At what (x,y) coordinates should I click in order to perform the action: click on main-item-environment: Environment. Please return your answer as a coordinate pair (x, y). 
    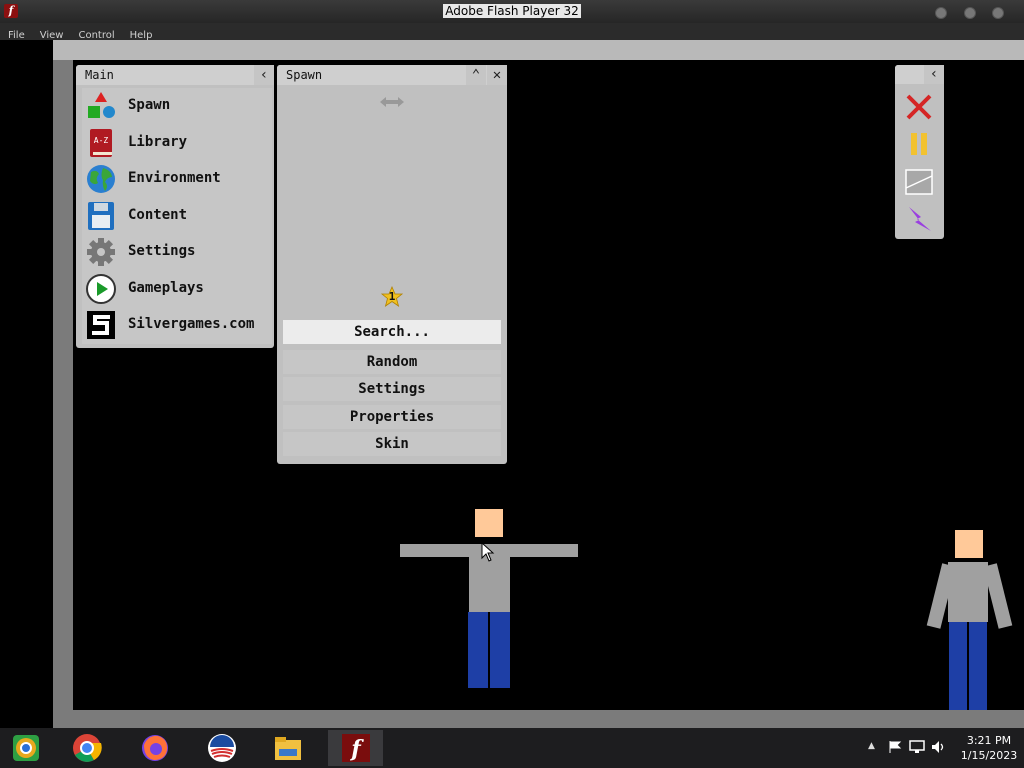
    Looking at the image, I should click on (177, 179).